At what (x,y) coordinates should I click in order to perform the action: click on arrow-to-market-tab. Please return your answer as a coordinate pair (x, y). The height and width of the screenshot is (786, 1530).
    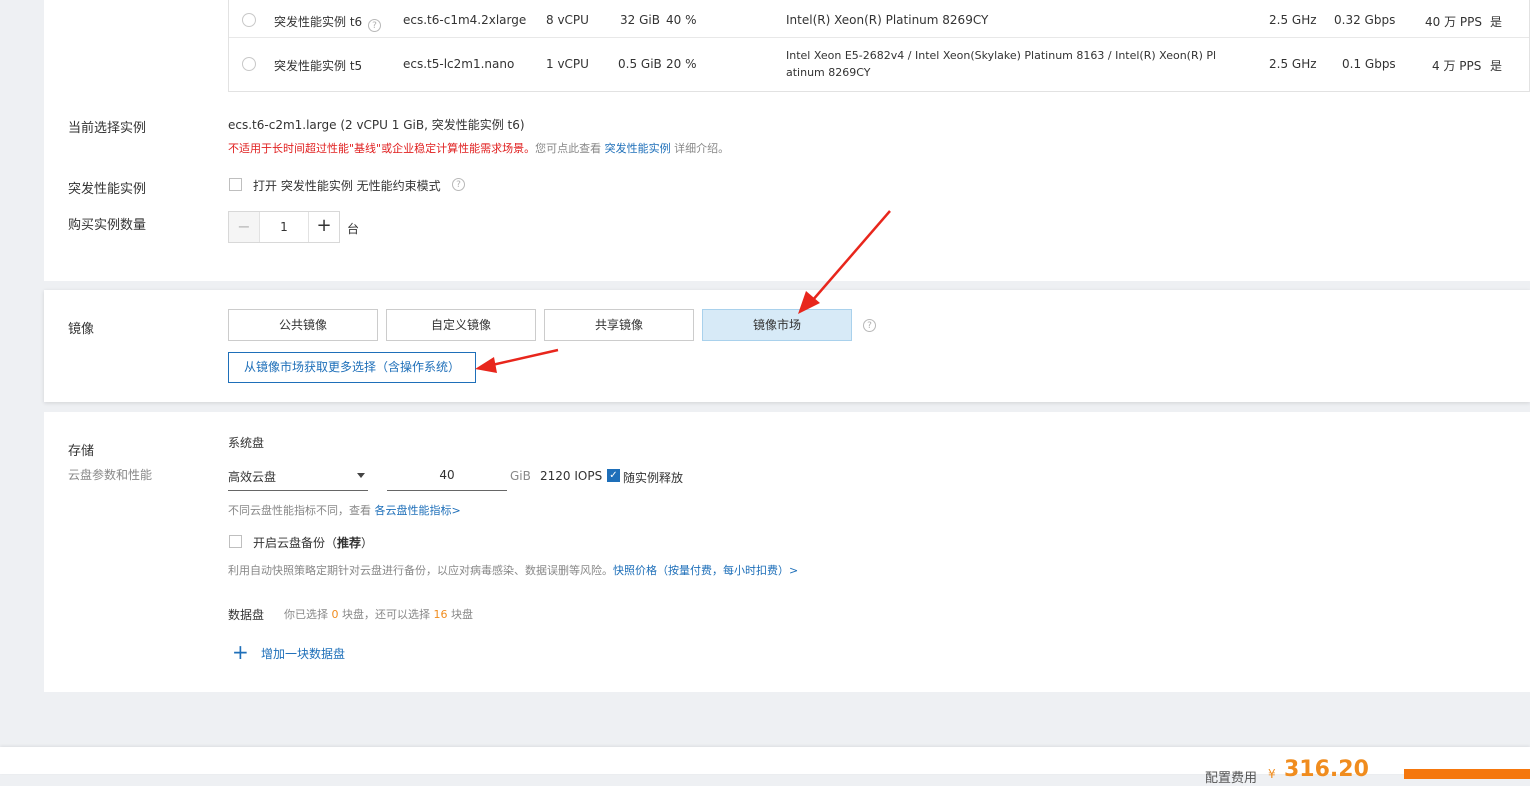
    Looking at the image, I should click on (844, 262).